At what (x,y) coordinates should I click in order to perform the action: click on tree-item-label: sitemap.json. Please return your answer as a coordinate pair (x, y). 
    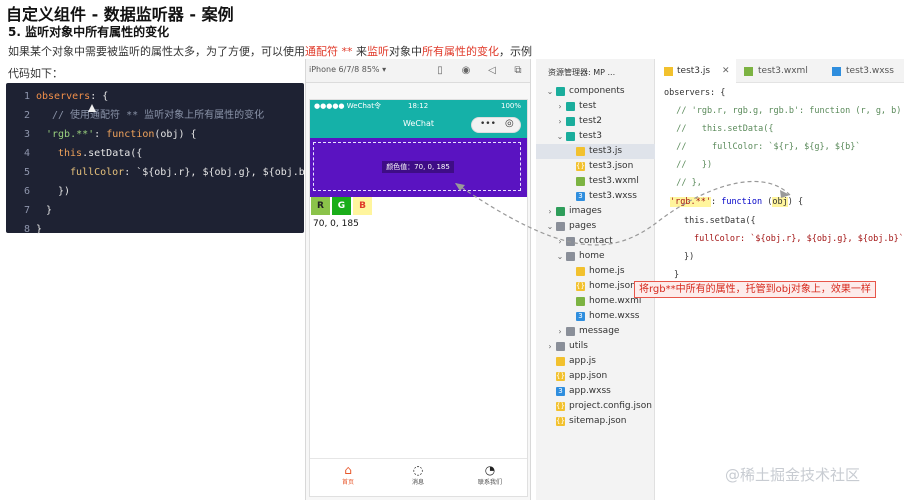
    Looking at the image, I should click on (598, 421).